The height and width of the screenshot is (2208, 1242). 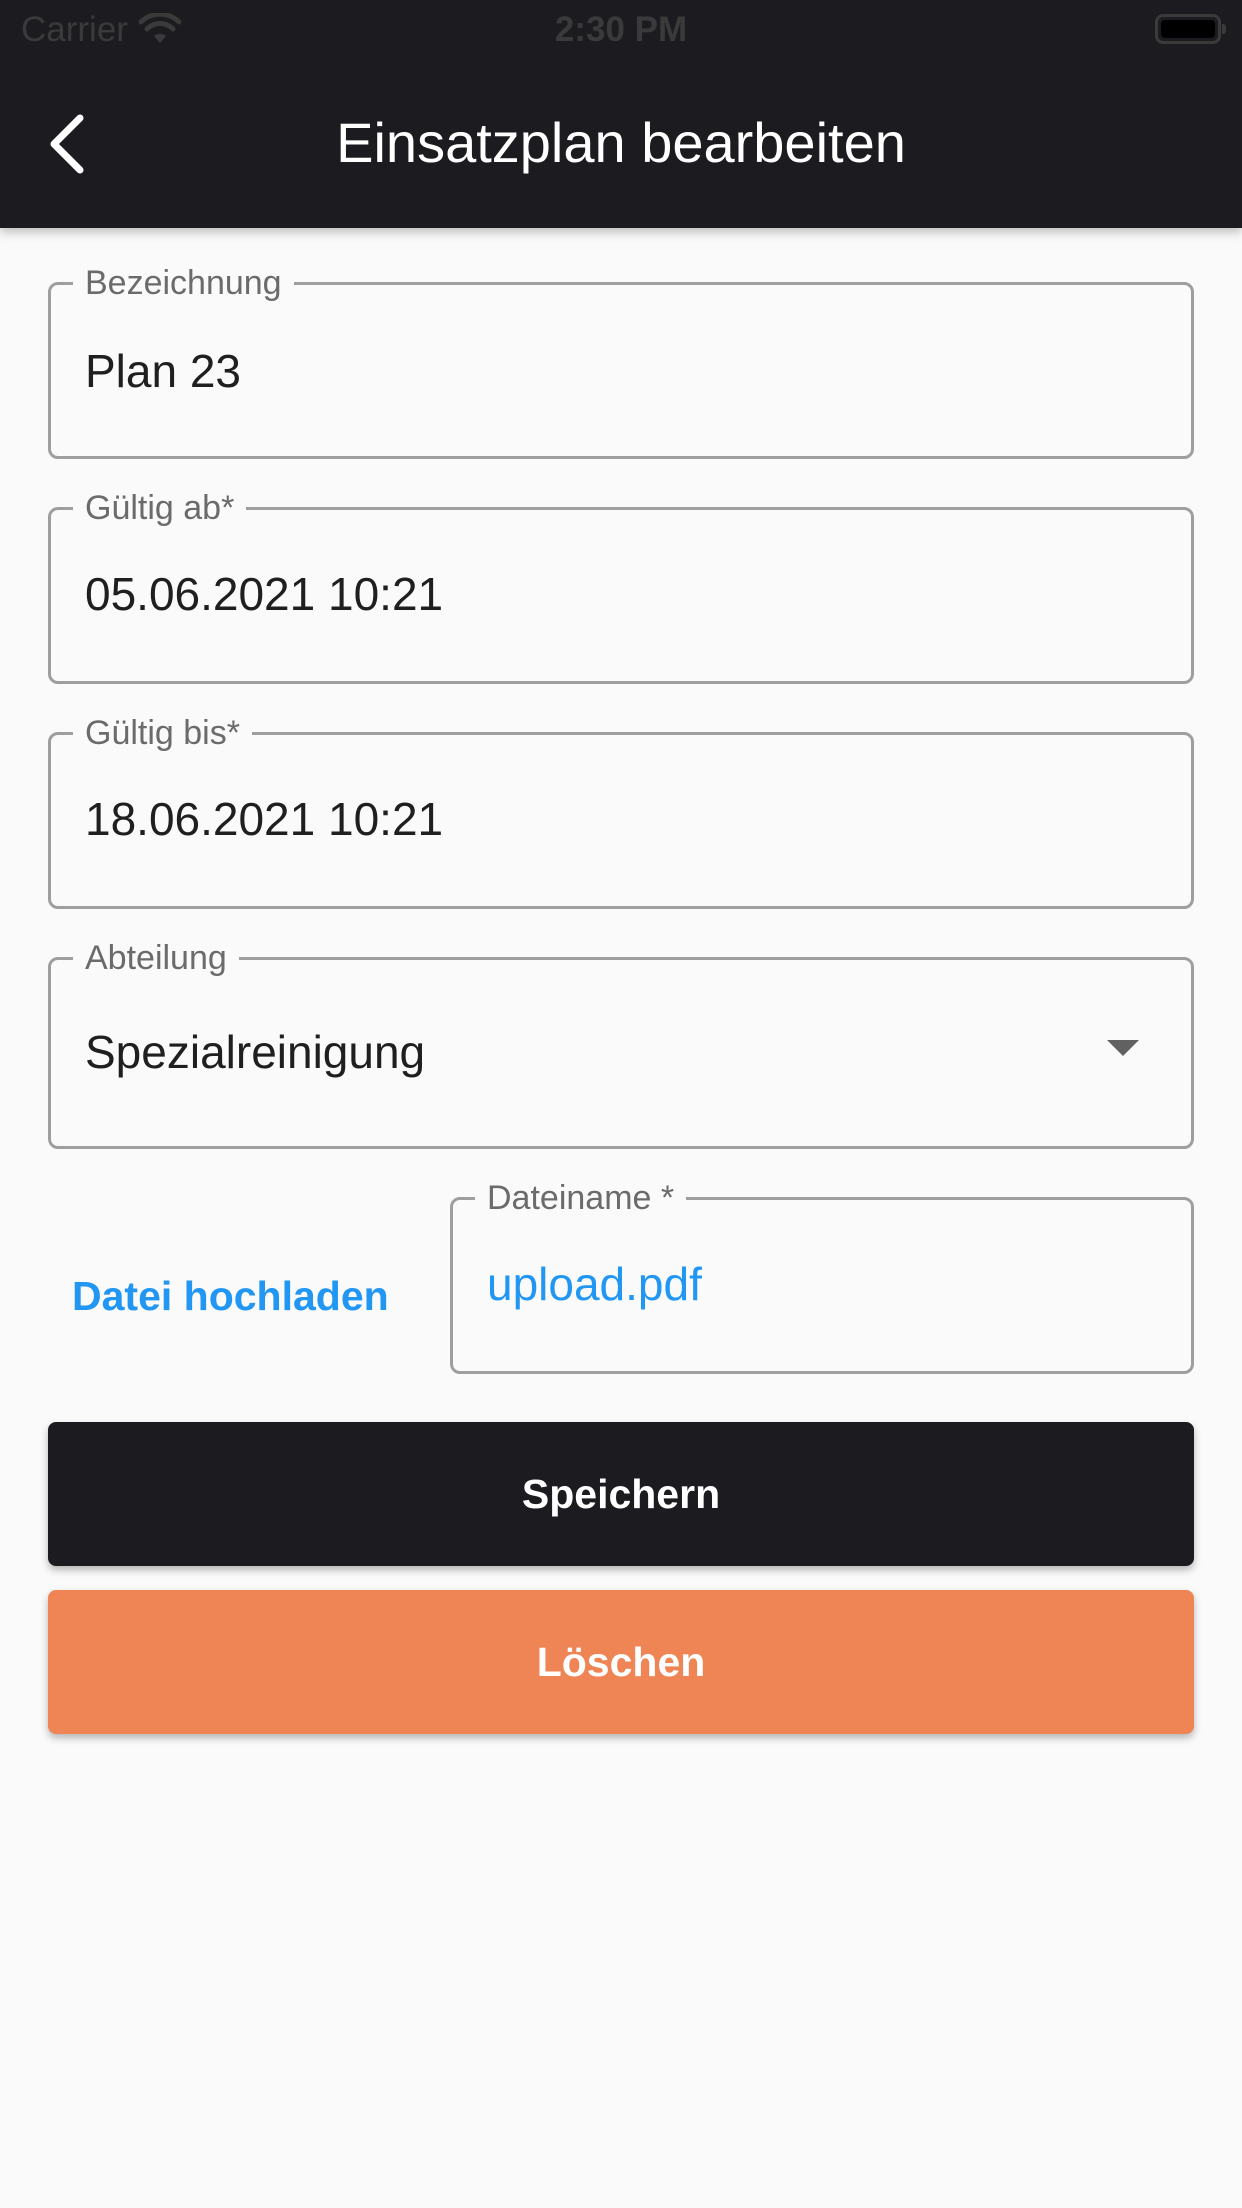 What do you see at coordinates (1123, 1048) in the screenshot?
I see `dropdown-arrow-icon` at bounding box center [1123, 1048].